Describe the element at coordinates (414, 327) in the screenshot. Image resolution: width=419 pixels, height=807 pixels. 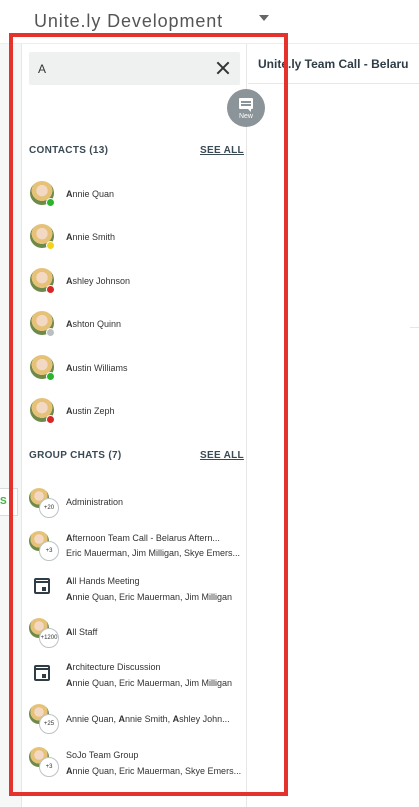
I see `divider` at that location.